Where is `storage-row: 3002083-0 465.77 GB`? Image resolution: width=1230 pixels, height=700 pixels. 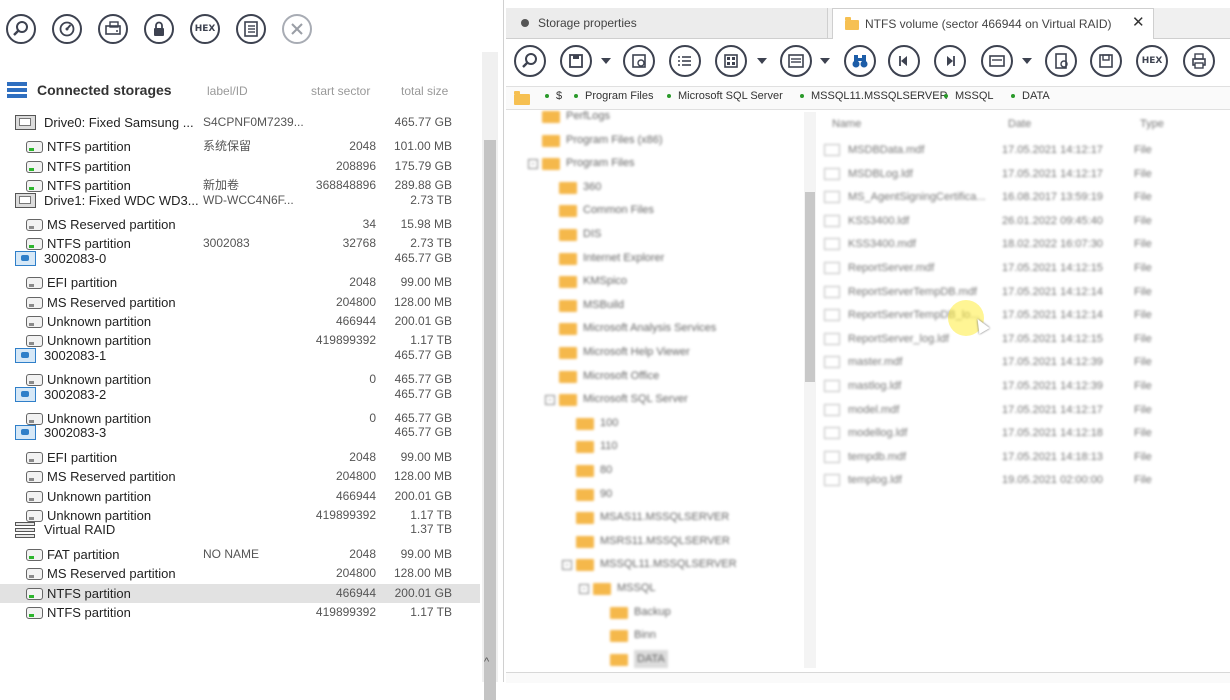
storage-row: 3002083-0 465.77 GB is located at coordinates (240, 258).